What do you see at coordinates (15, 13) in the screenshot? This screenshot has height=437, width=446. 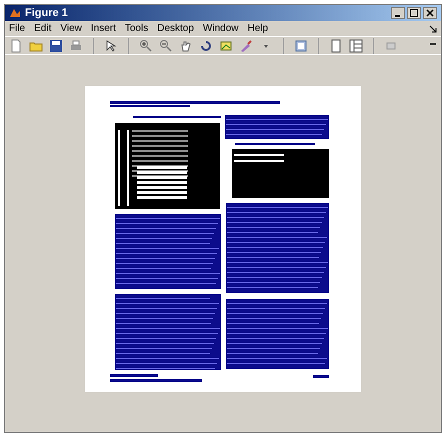 I see `app-icon` at bounding box center [15, 13].